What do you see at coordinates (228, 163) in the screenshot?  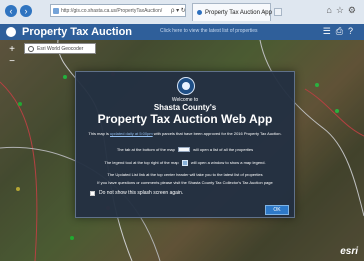 I see `legend-tip-suffix: will open a window to show a map legend.` at bounding box center [228, 163].